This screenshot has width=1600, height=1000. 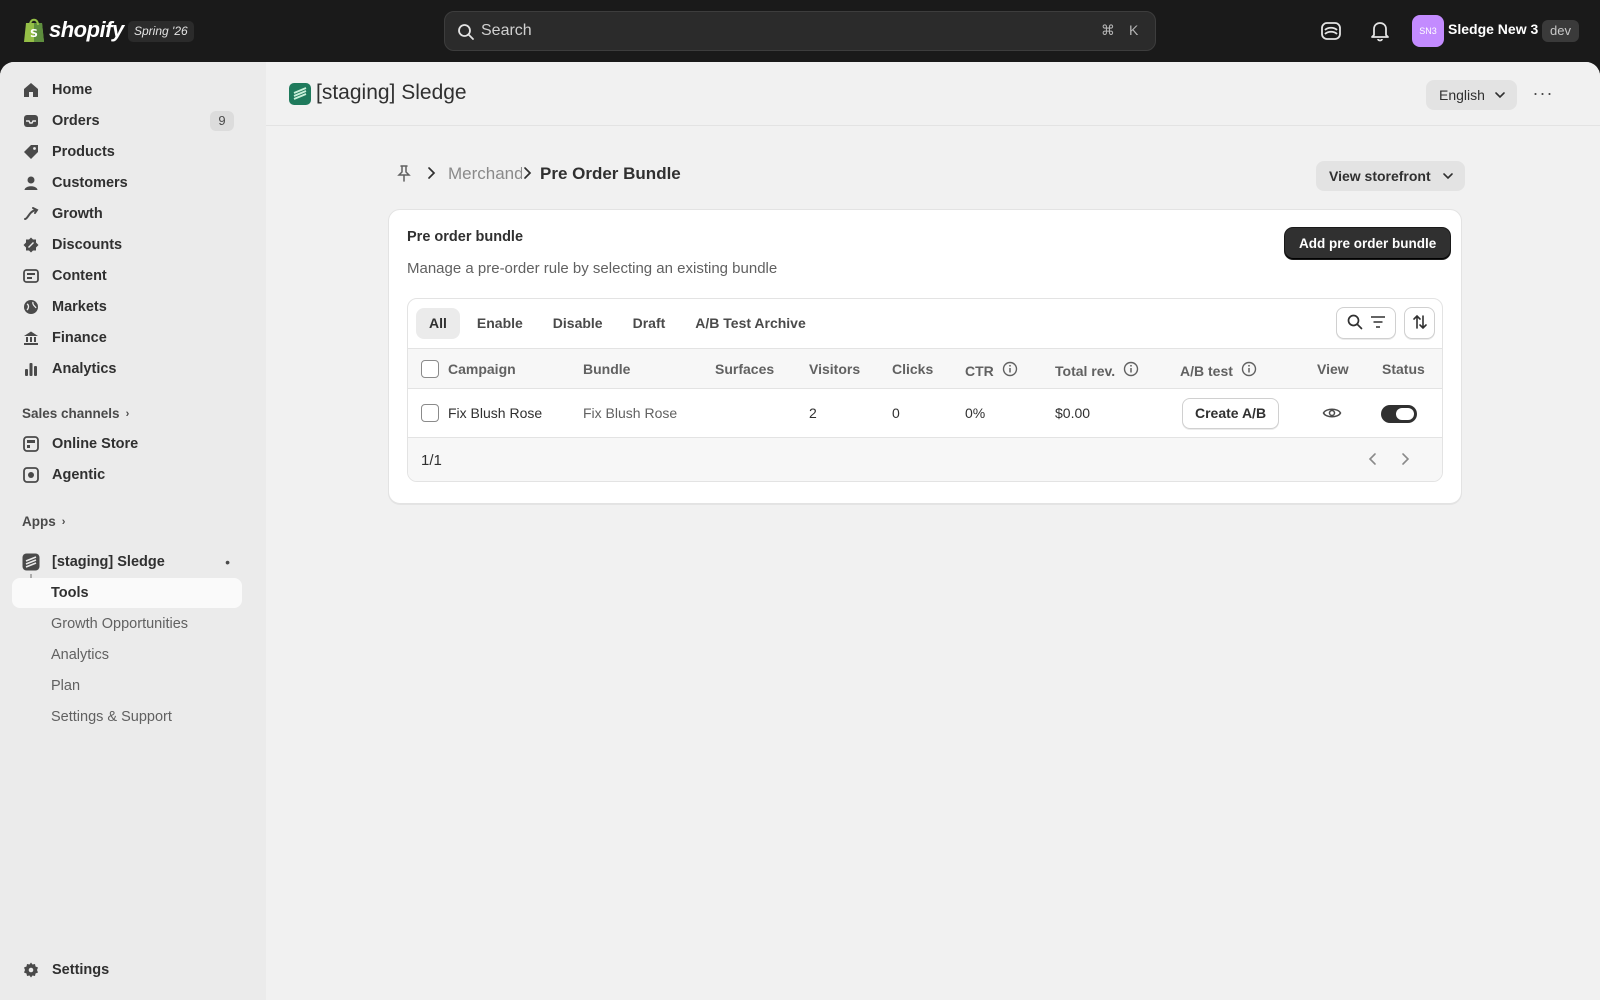 I want to click on tab-enable: Enable, so click(x=500, y=323).